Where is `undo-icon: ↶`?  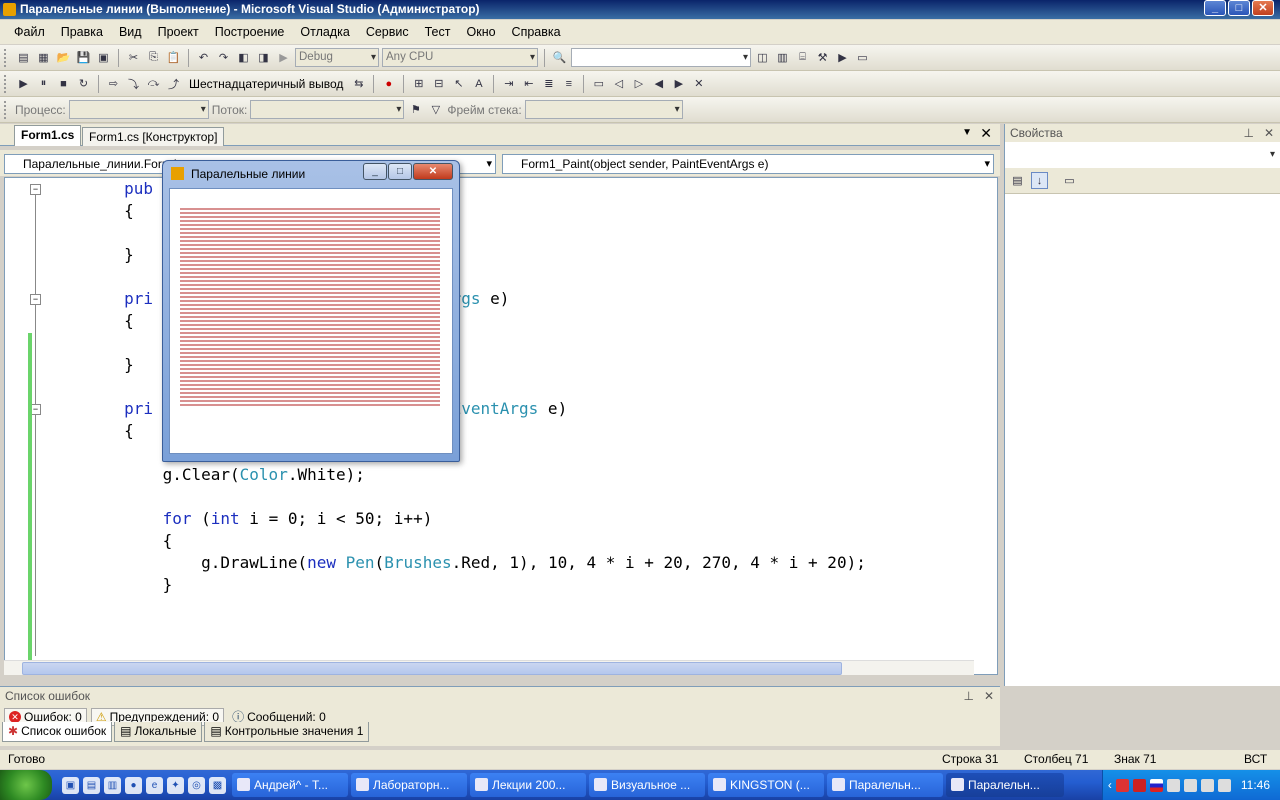 undo-icon: ↶ is located at coordinates (203, 57).